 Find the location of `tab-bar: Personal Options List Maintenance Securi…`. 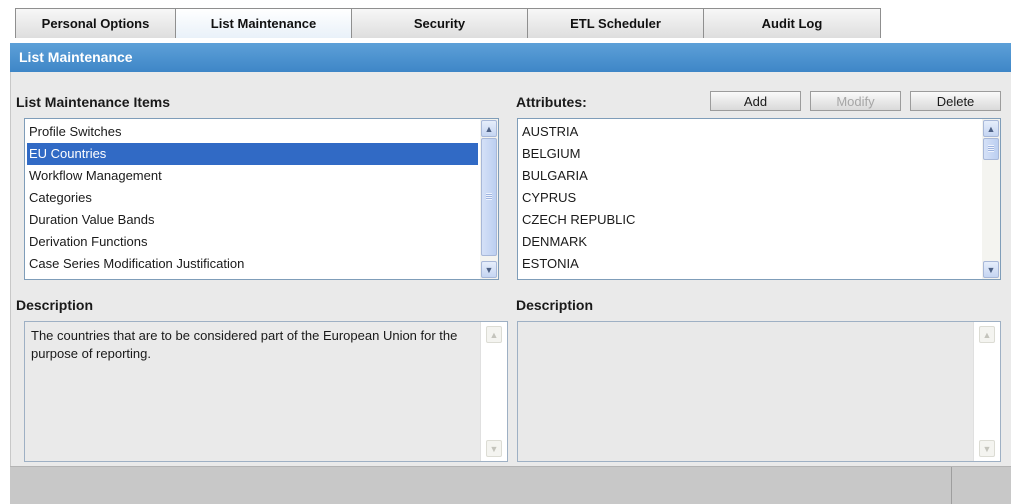

tab-bar: Personal Options List Maintenance Securi… is located at coordinates (448, 23).